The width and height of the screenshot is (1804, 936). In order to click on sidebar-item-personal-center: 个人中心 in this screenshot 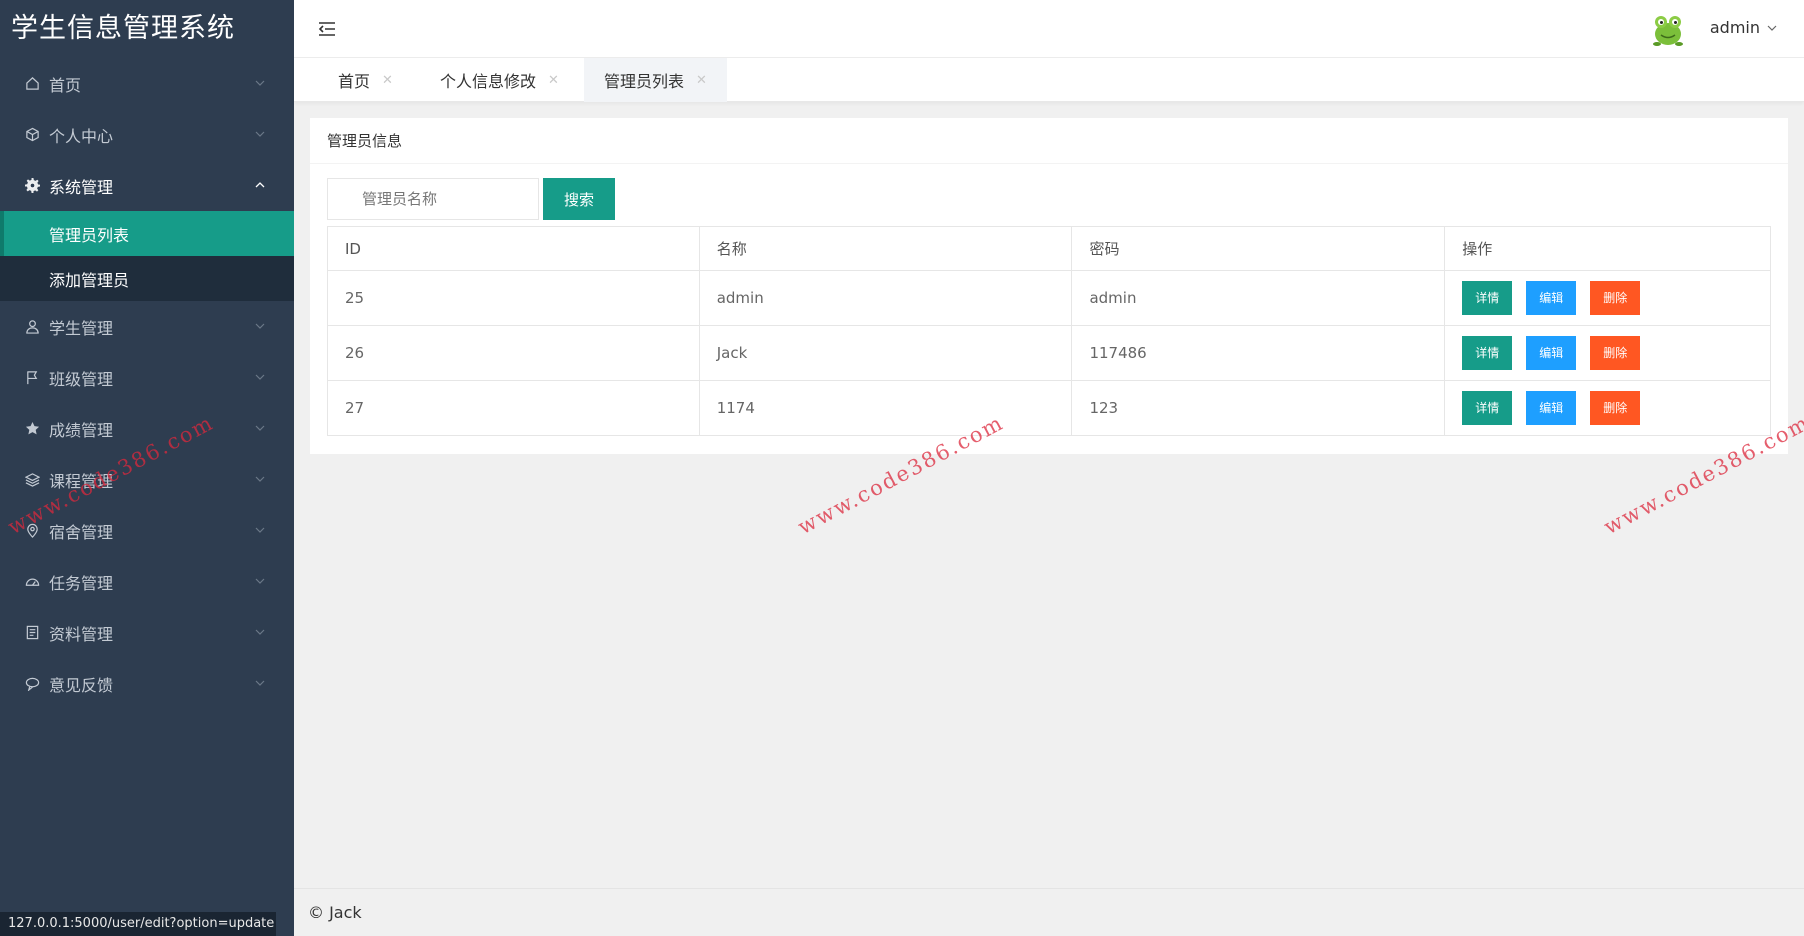, I will do `click(147, 134)`.